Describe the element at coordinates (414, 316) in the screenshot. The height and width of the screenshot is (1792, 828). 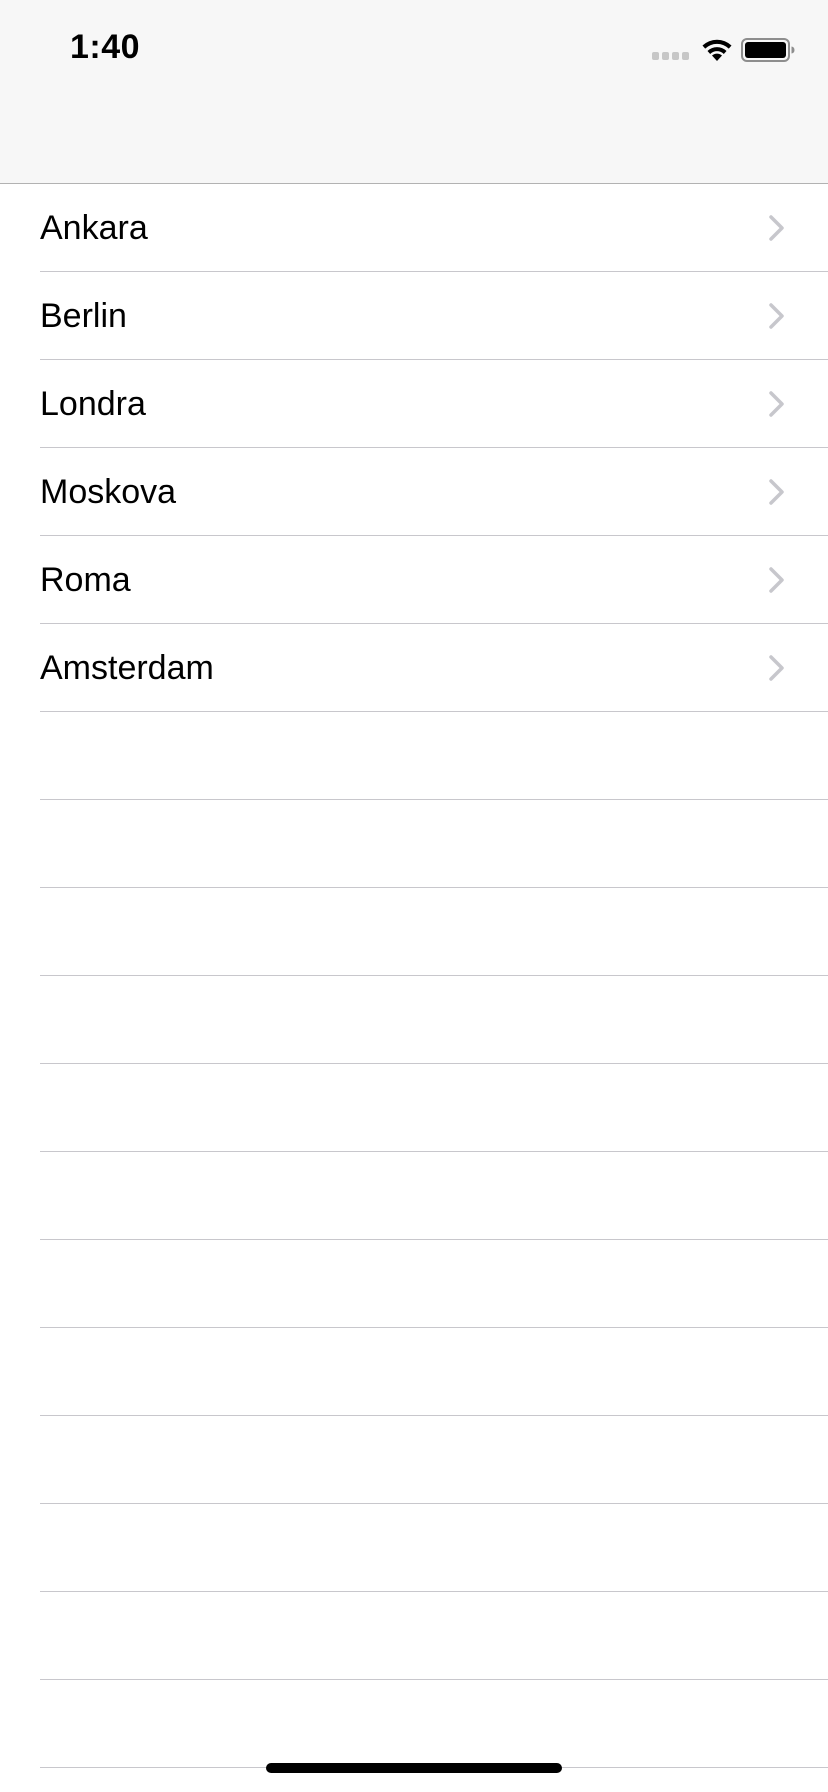
I see `list-item: Berlin` at that location.